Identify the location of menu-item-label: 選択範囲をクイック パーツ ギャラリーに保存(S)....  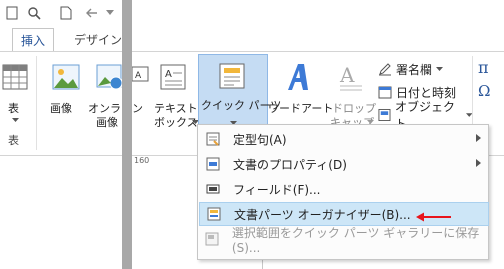
(355, 240).